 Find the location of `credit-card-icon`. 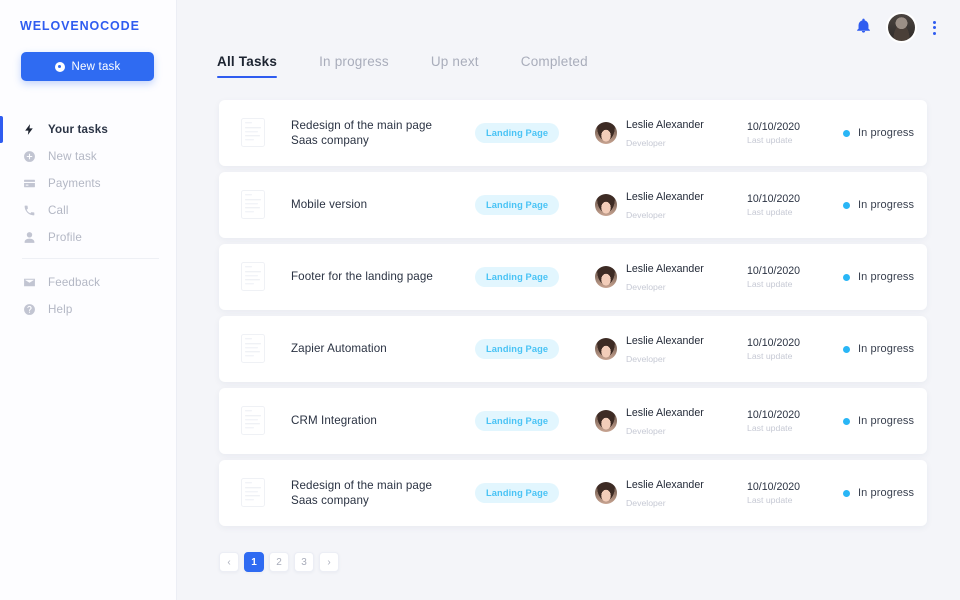

credit-card-icon is located at coordinates (29, 184).